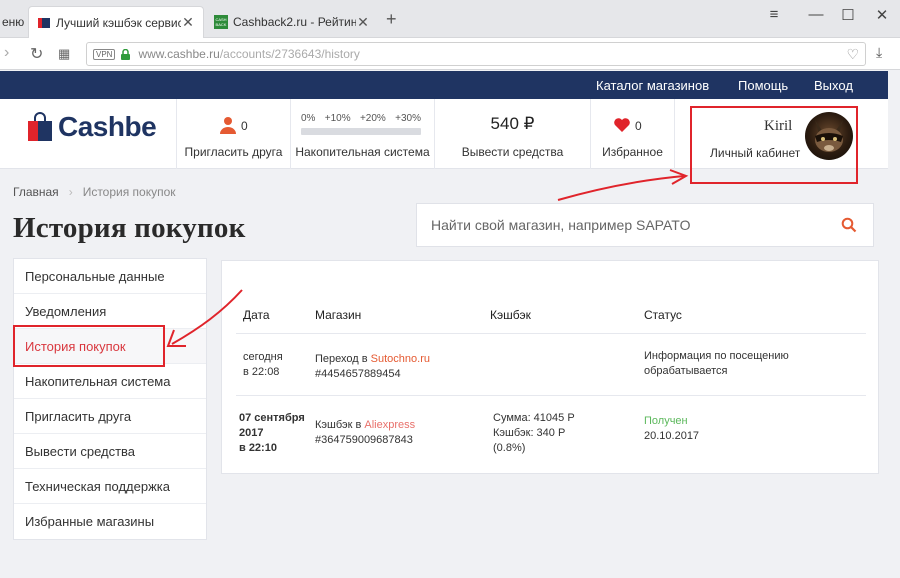 The image size is (900, 578). What do you see at coordinates (833, 85) in the screenshot?
I see `nav-logout-link: Выход` at bounding box center [833, 85].